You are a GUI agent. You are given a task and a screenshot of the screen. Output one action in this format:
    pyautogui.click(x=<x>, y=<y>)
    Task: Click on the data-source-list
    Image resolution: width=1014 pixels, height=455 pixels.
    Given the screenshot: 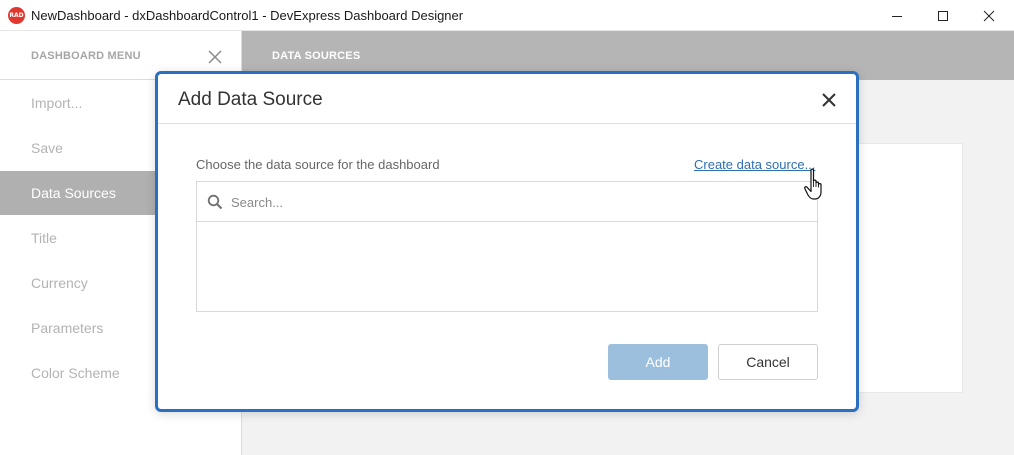 What is the action you would take?
    pyautogui.click(x=507, y=267)
    